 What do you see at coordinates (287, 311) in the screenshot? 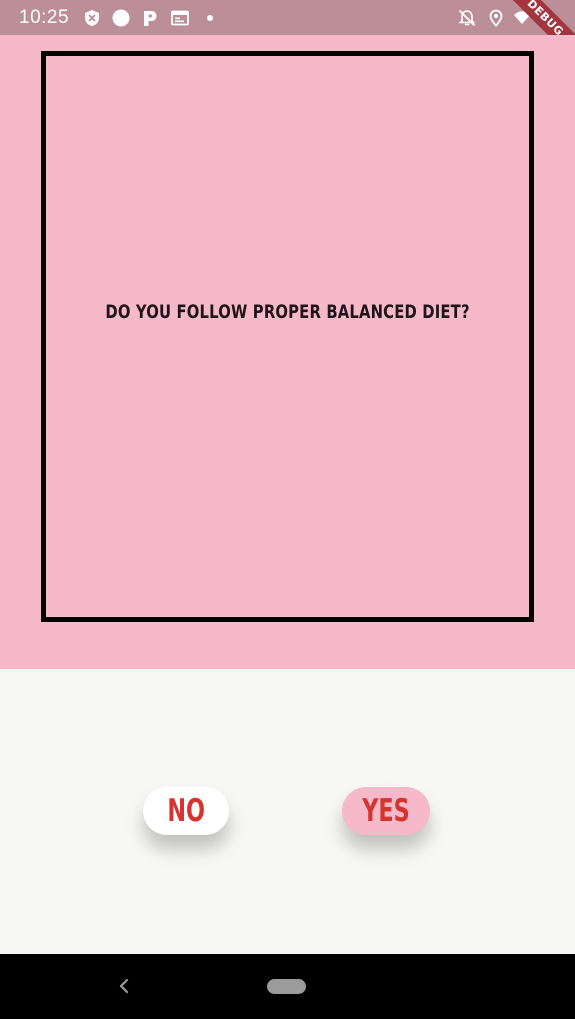
I see `question-text: DO YOU FOLLOW PROPER BALANCED DIET?` at bounding box center [287, 311].